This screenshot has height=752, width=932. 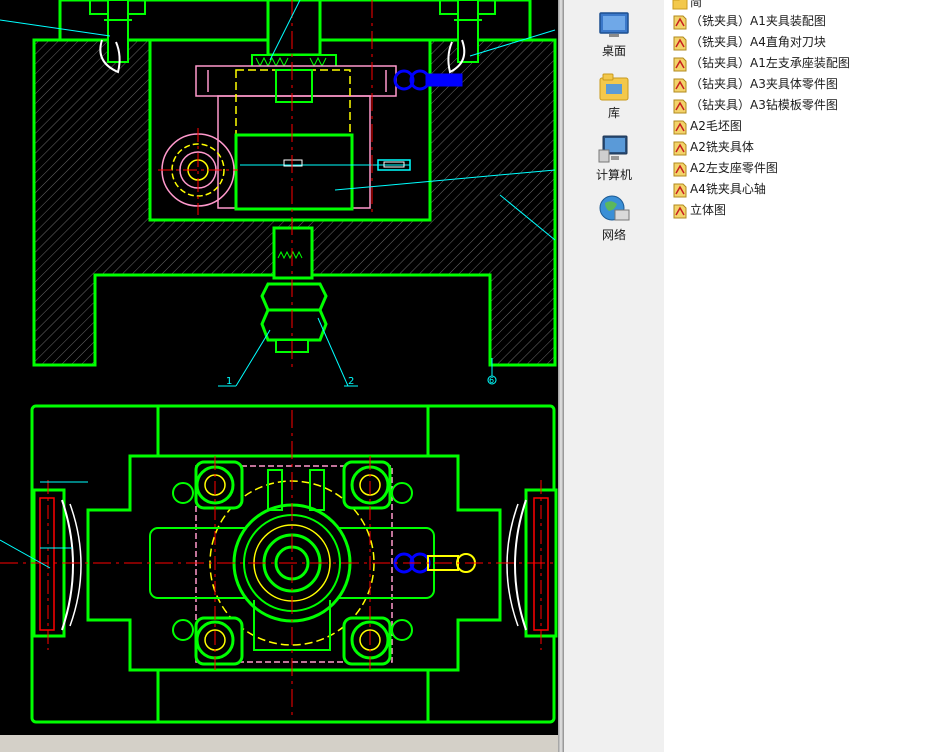 I want to click on list-item: （钻夹具）A3夹具体零件图, so click(x=755, y=84).